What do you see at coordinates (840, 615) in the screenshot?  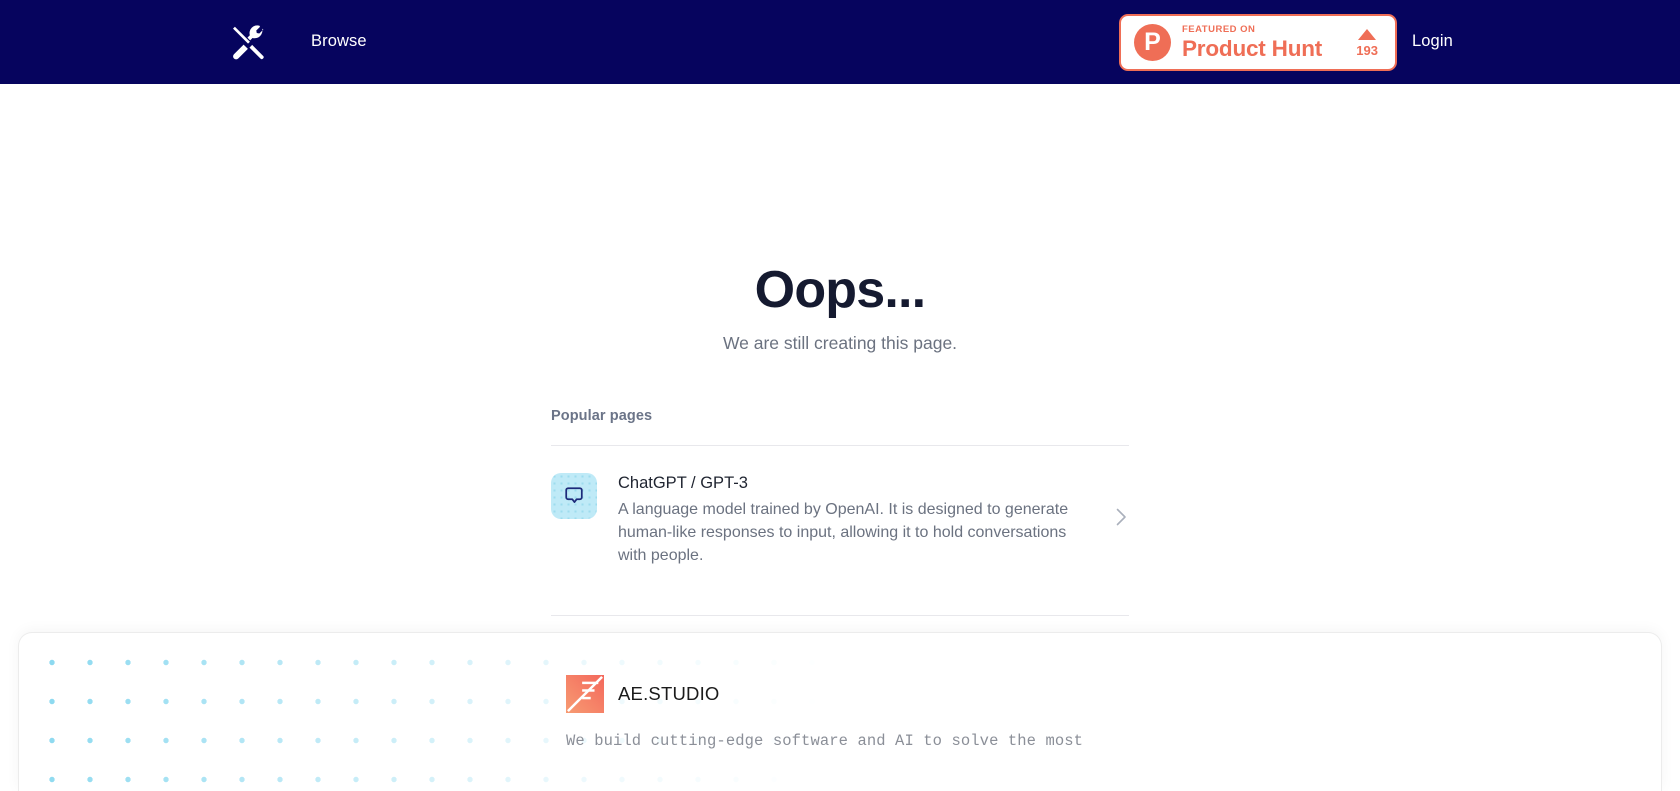 I see `divider-bottom` at bounding box center [840, 615].